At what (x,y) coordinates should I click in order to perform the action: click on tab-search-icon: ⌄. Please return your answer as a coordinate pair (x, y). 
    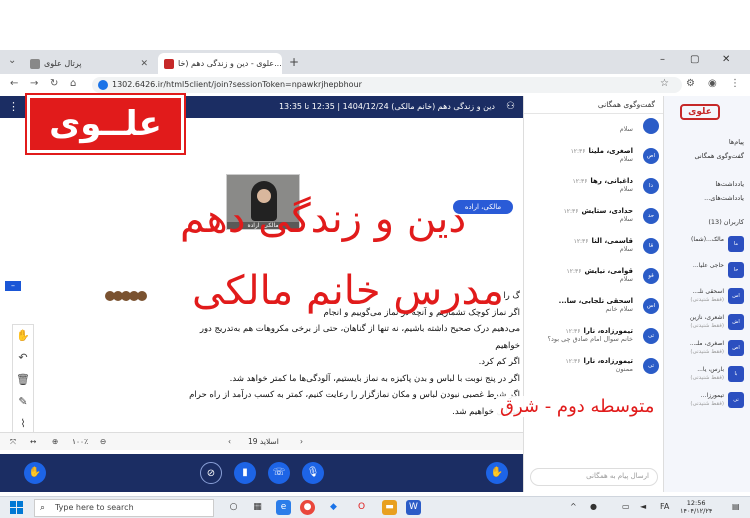
    Looking at the image, I should click on (12, 60).